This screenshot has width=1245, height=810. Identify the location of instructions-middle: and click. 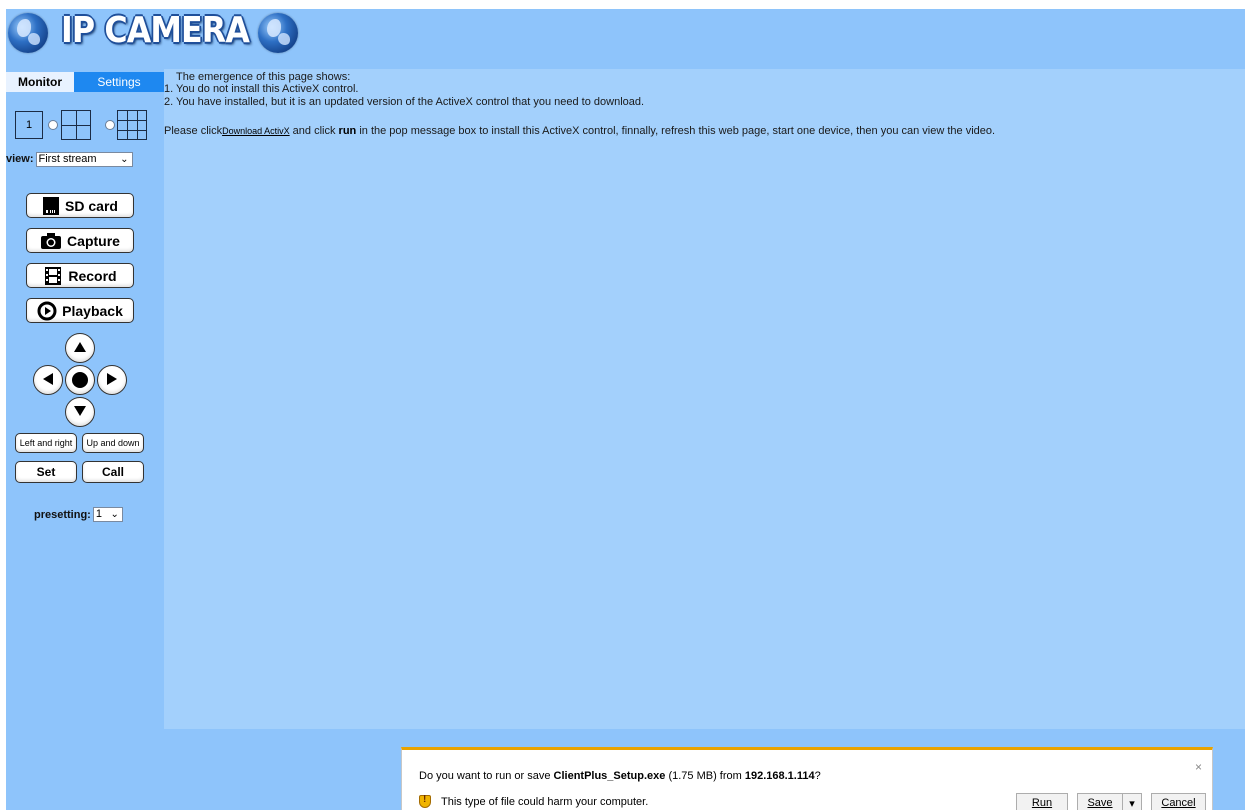
(314, 131).